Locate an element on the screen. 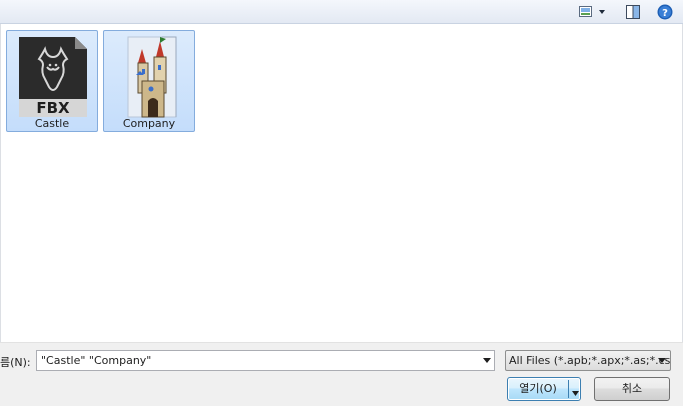  preview-pane-icon is located at coordinates (633, 12).